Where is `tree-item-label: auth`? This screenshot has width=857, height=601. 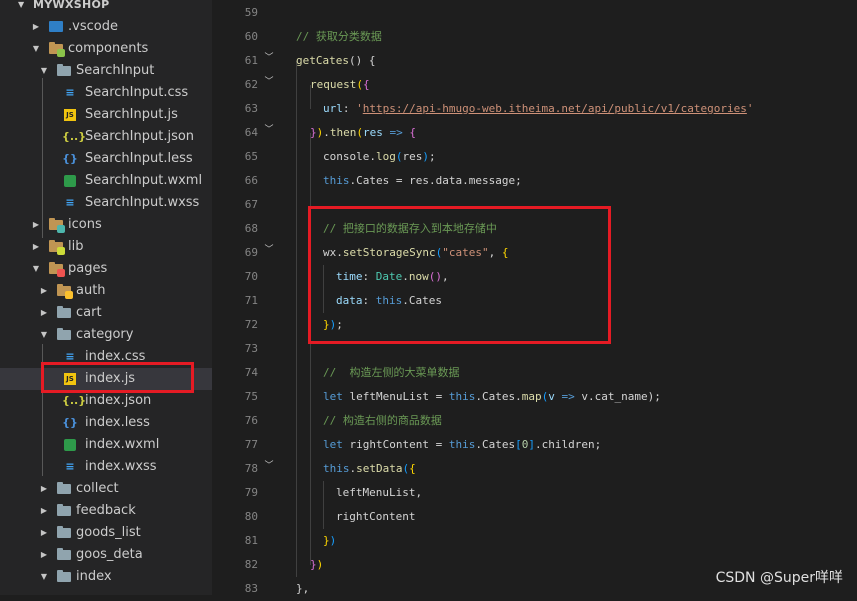 tree-item-label: auth is located at coordinates (91, 290).